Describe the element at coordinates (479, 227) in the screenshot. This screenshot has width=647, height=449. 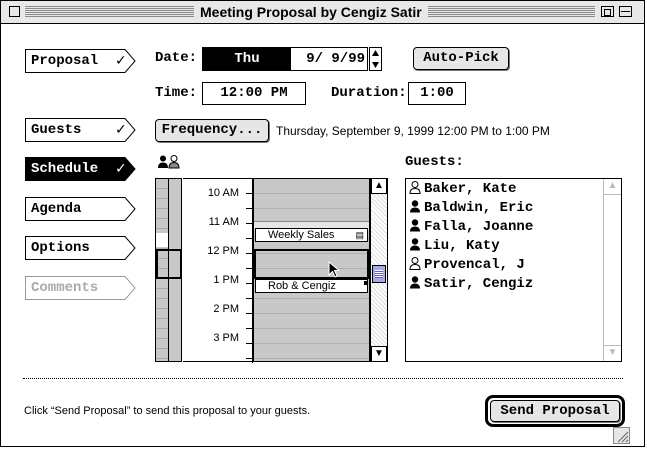
I see `guest-name: Falla, Joanne` at that location.